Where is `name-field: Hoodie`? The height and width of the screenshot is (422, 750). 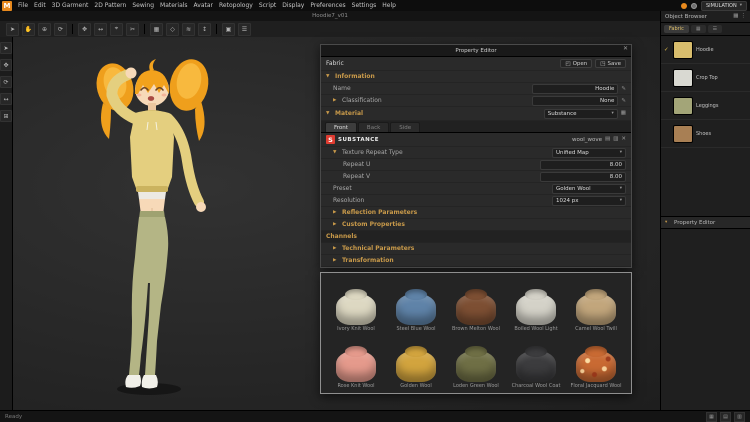 name-field: Hoodie is located at coordinates (575, 88).